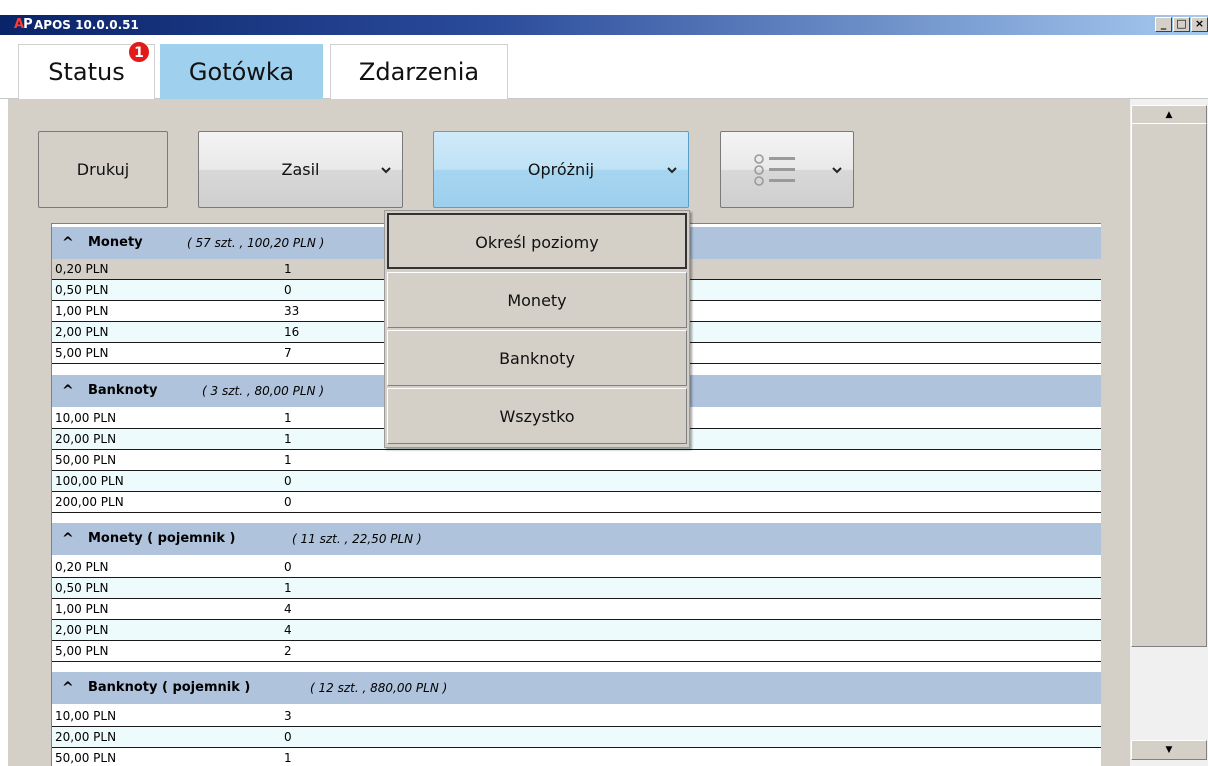  Describe the element at coordinates (576, 481) in the screenshot. I see `table-row: 100,00 PLN 0` at that location.